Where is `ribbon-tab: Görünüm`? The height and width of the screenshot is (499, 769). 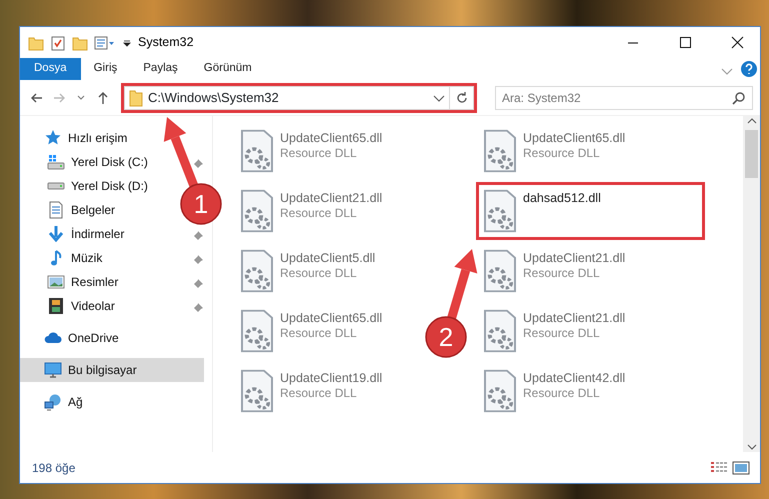 ribbon-tab: Görünüm is located at coordinates (227, 69).